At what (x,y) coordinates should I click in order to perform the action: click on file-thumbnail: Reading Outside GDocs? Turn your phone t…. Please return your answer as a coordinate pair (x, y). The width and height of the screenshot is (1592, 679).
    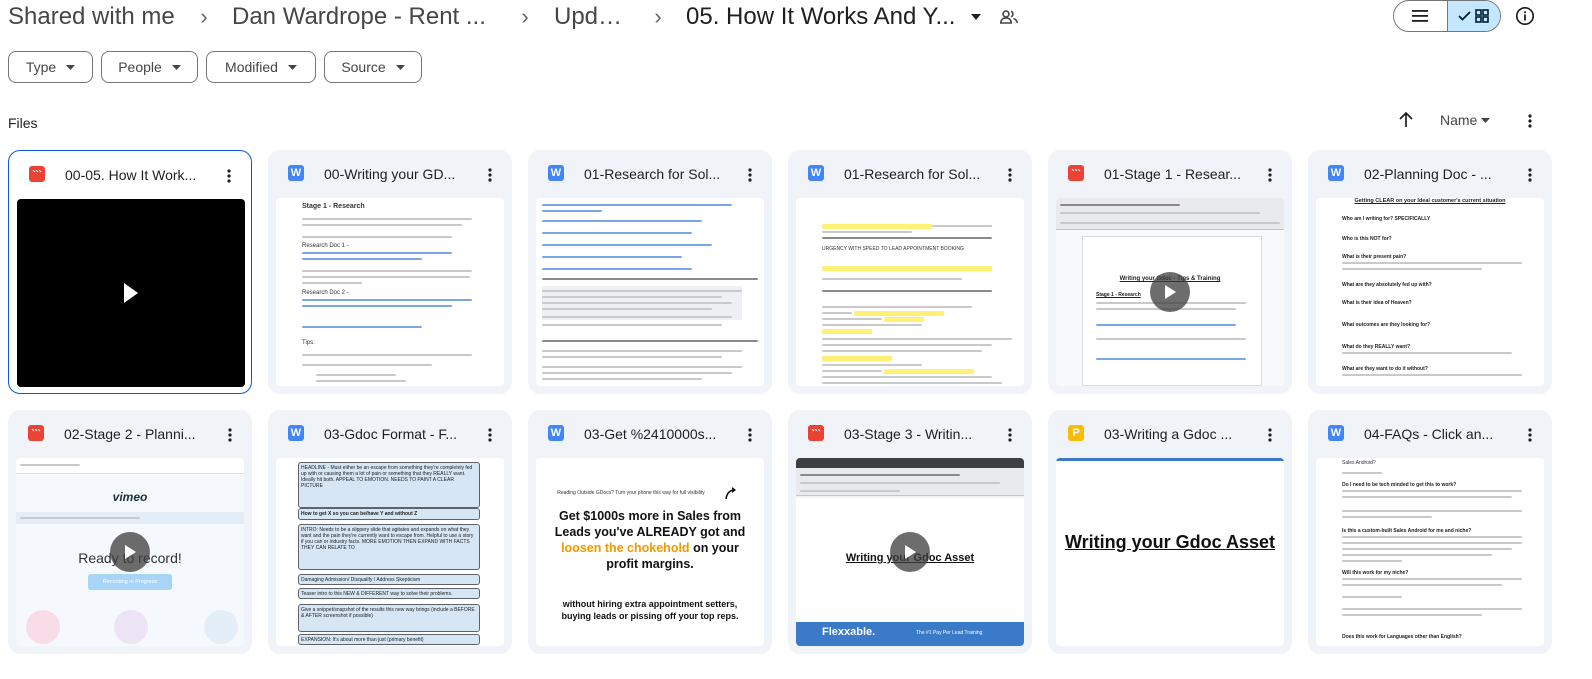
    Looking at the image, I should click on (650, 552).